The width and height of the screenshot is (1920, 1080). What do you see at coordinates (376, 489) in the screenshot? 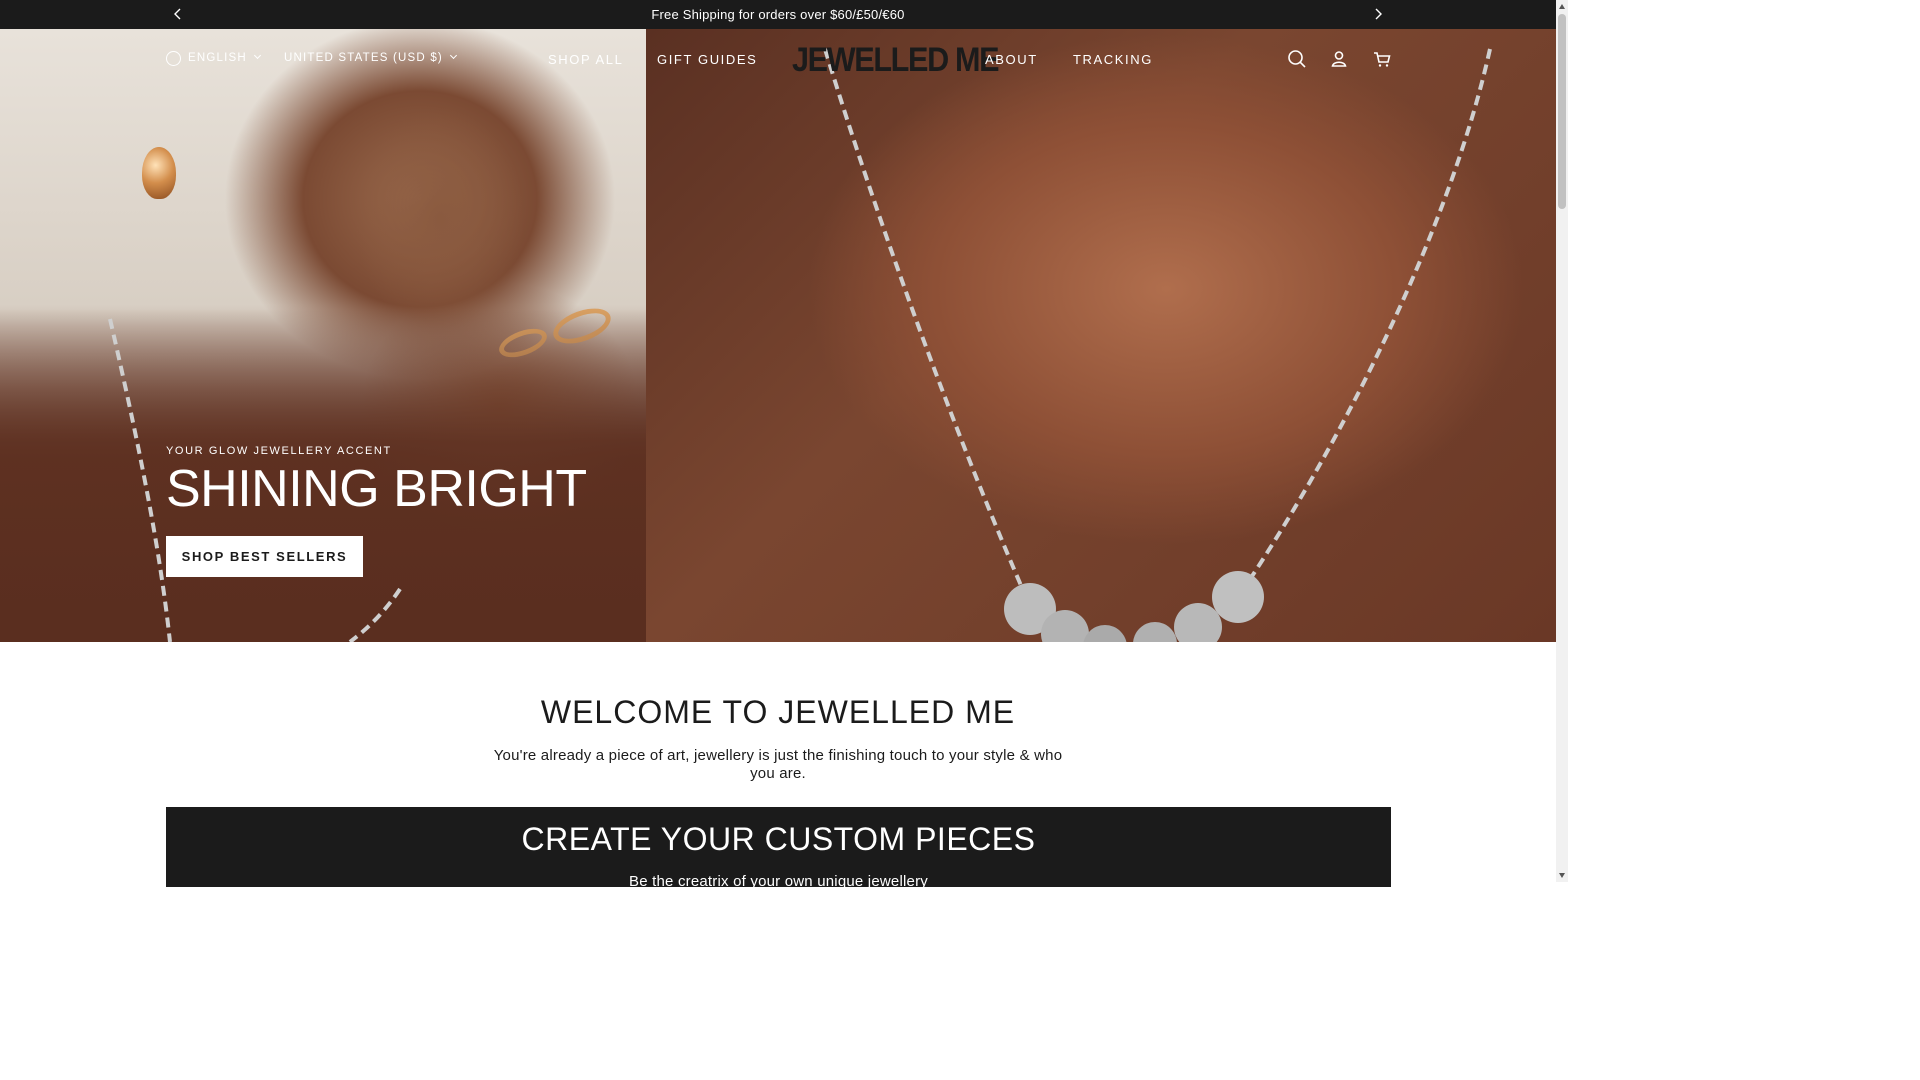
I see `hero-headline: SHINING BRIGHT` at bounding box center [376, 489].